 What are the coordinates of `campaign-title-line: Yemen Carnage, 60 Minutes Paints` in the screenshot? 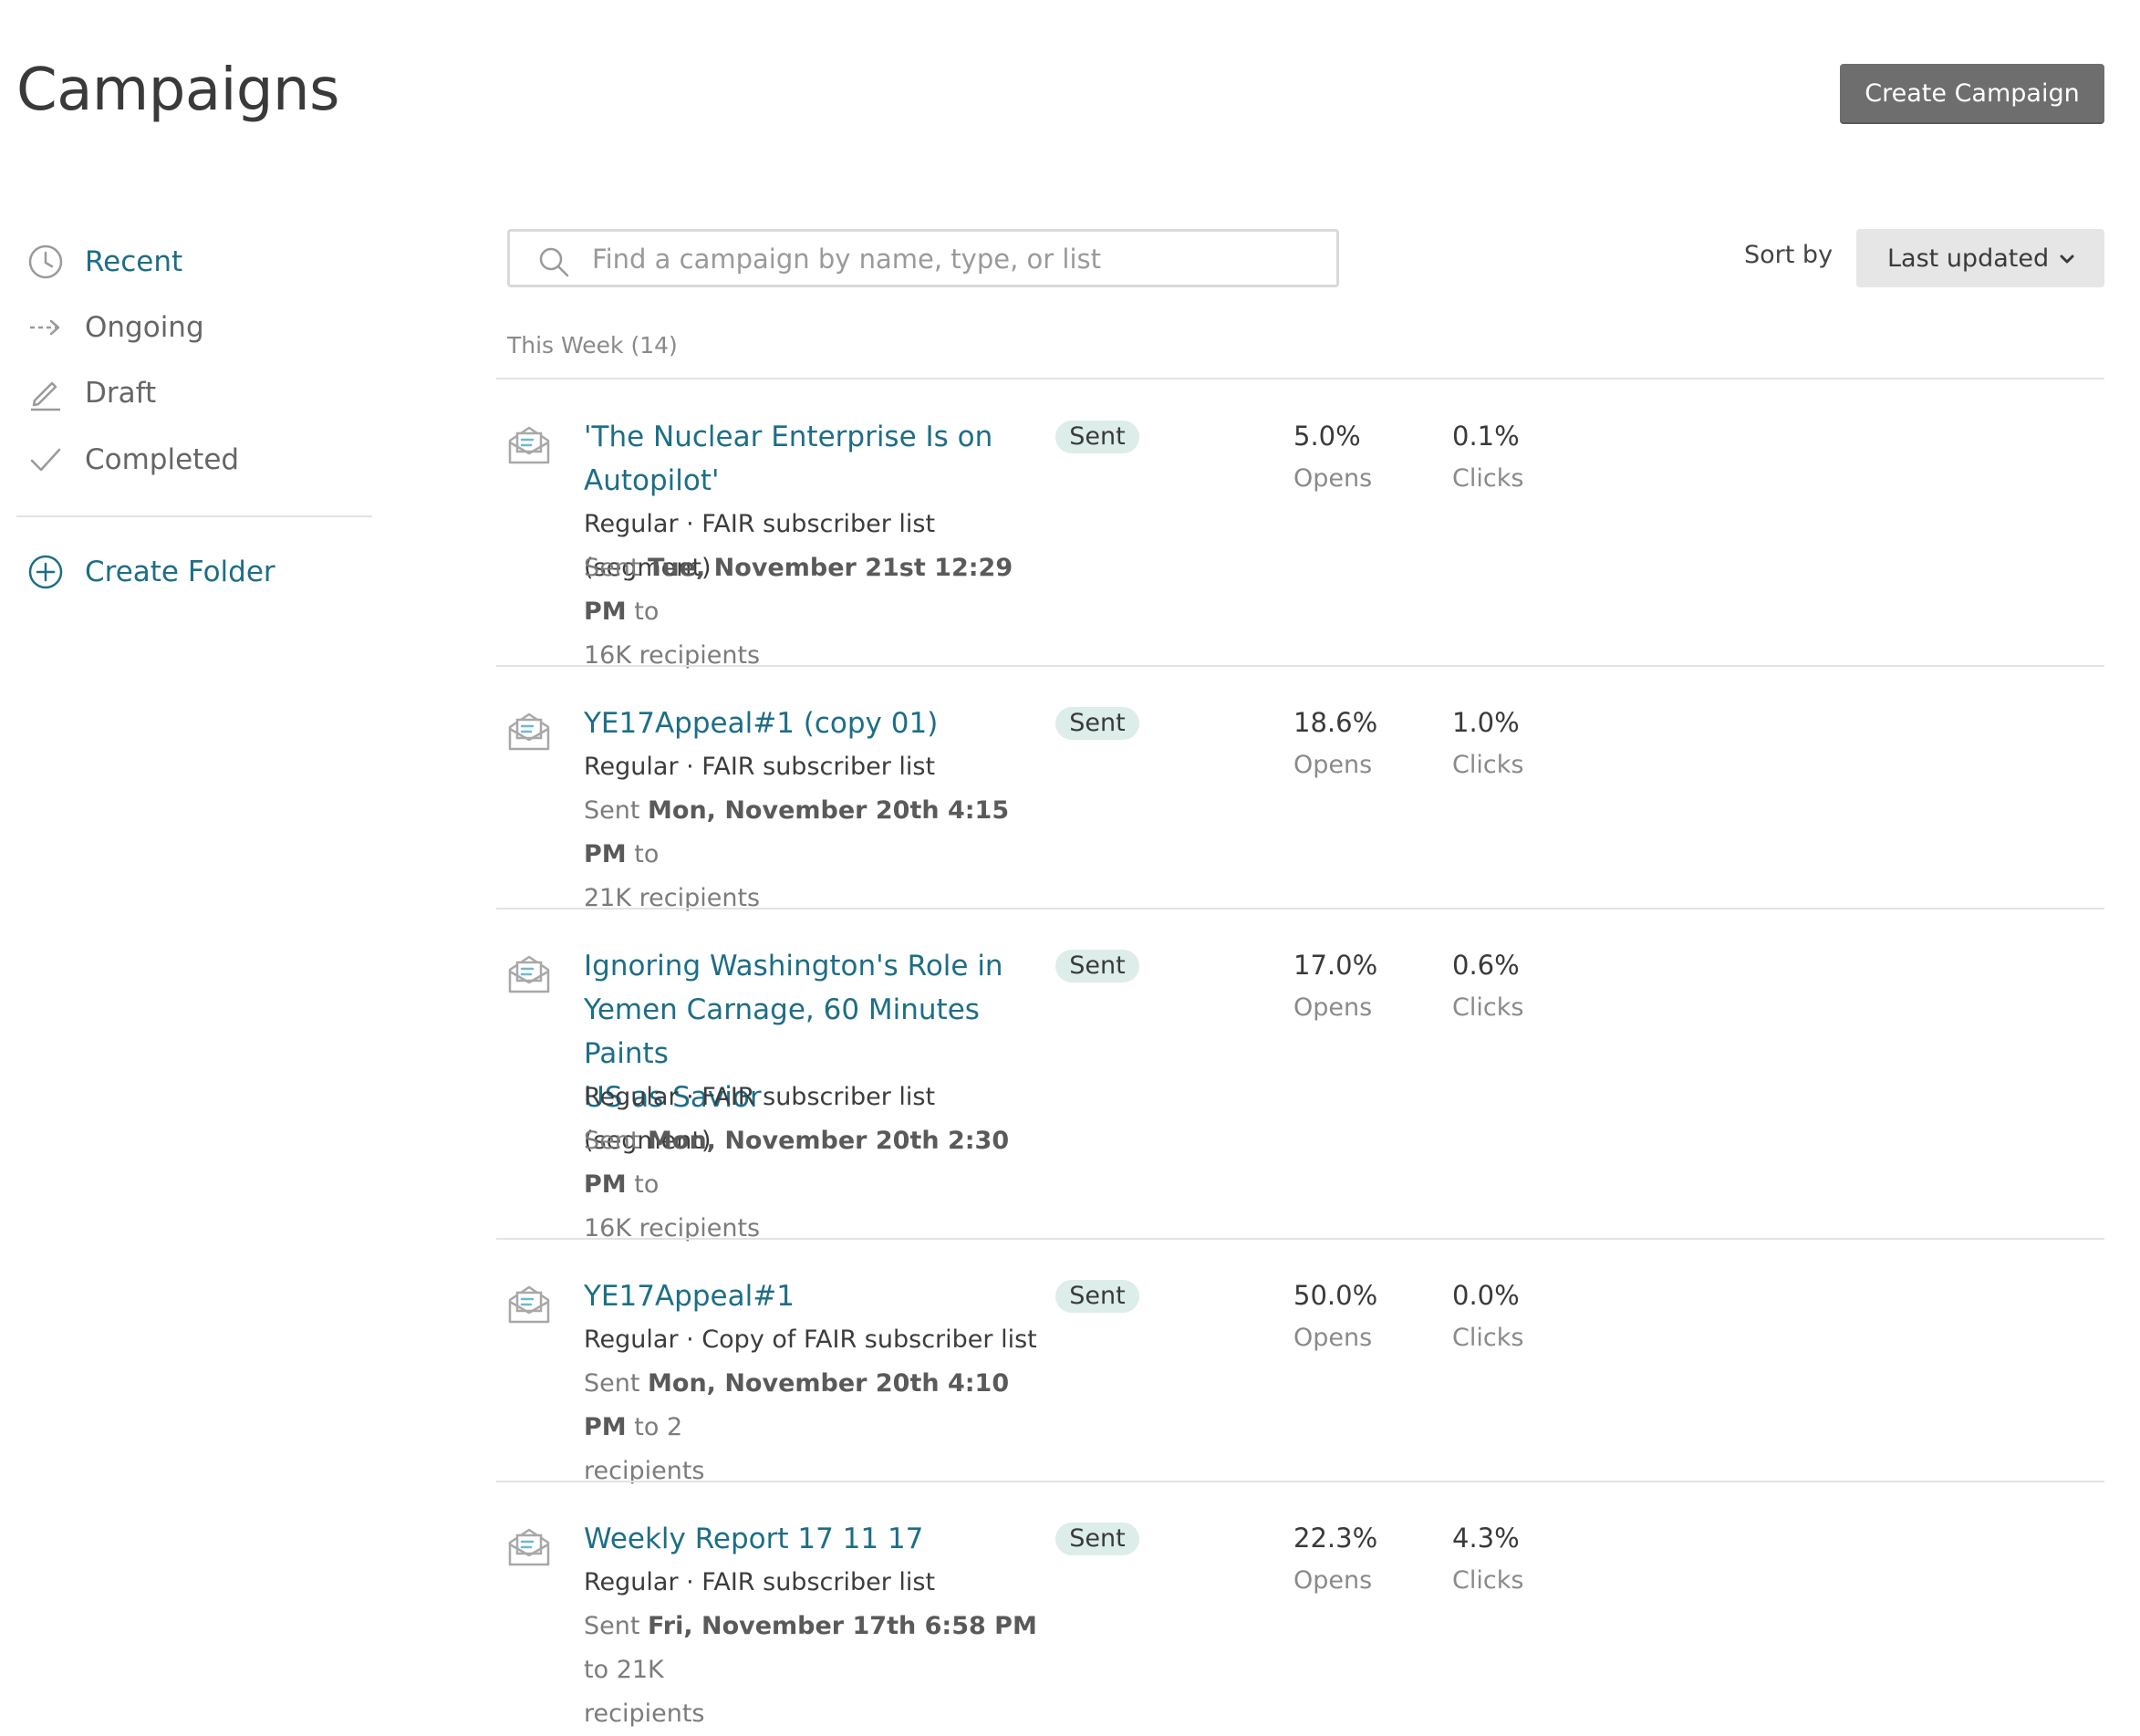 It's located at (782, 1031).